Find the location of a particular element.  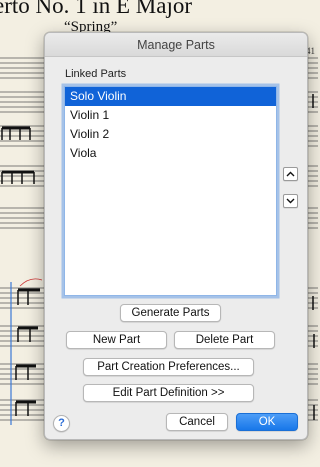

list-item: Violin 2 is located at coordinates (170, 134).